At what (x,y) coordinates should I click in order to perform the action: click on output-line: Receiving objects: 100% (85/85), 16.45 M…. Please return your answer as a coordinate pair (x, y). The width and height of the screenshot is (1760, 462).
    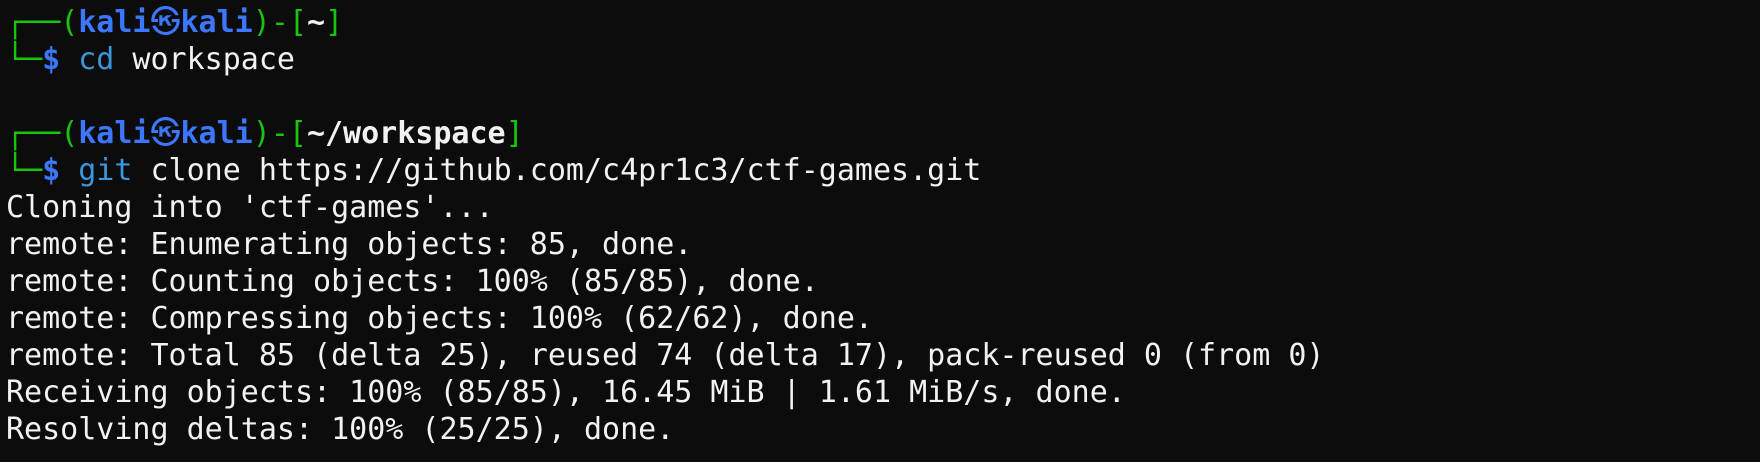
    Looking at the image, I should click on (566, 392).